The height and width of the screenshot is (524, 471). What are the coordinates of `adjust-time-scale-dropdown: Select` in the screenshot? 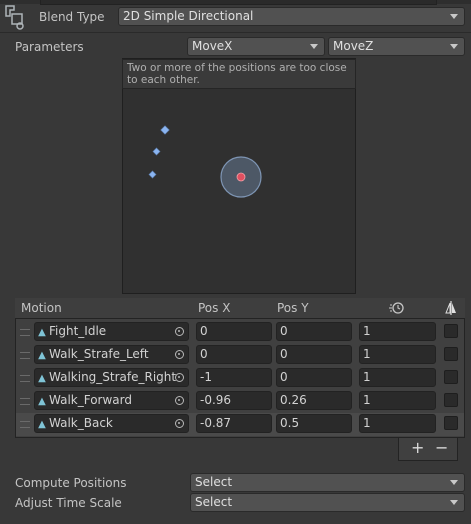 It's located at (327, 502).